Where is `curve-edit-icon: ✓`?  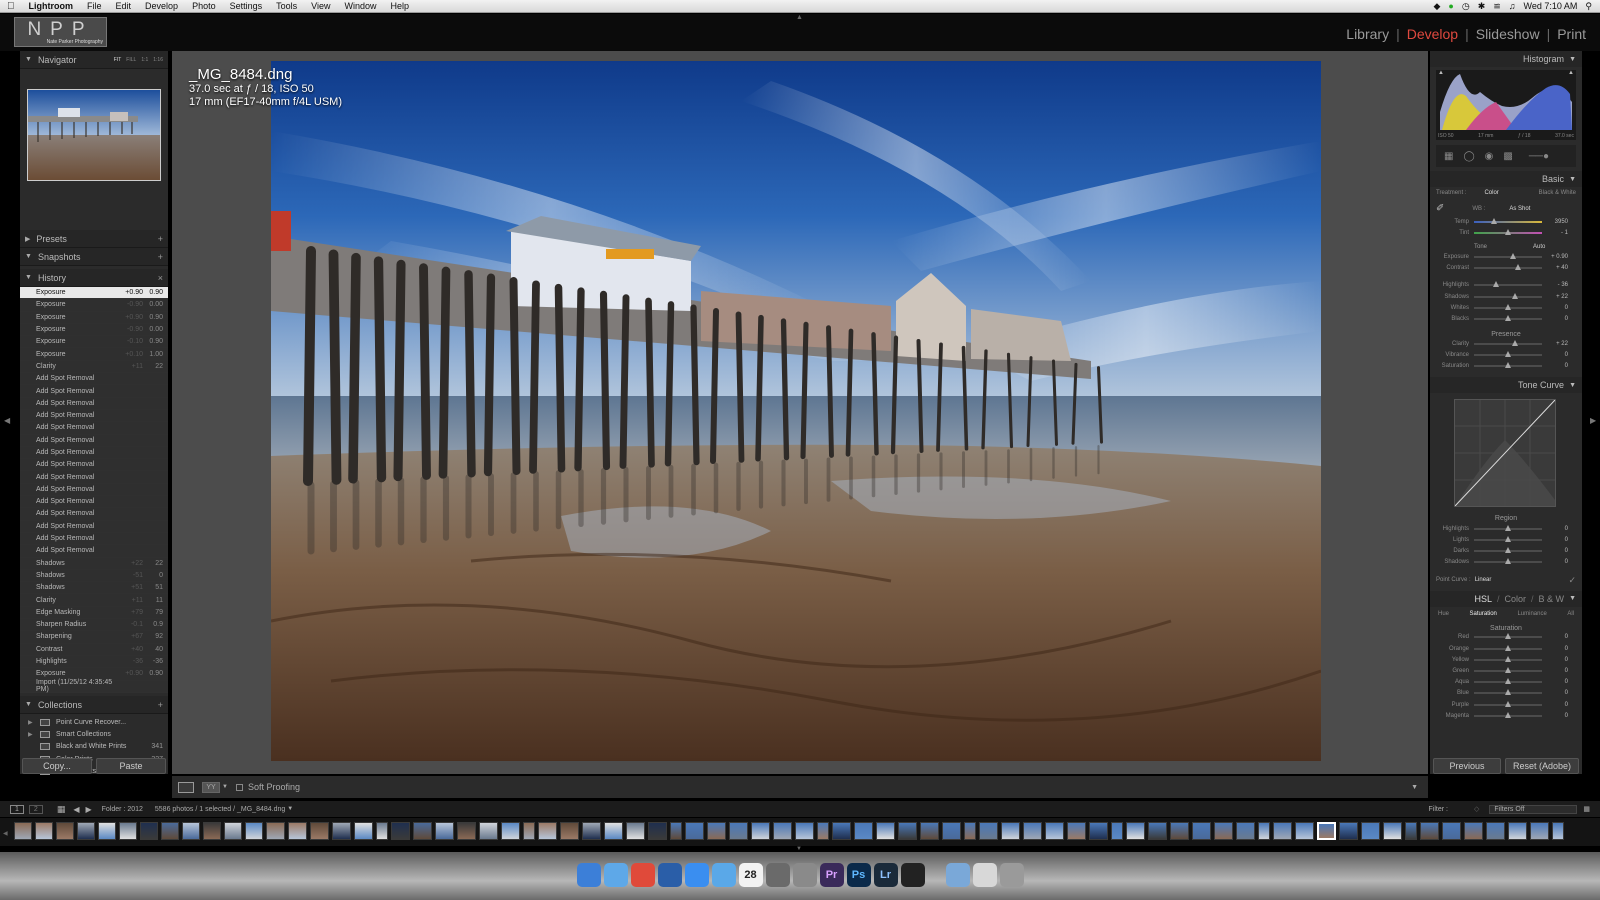 curve-edit-icon: ✓ is located at coordinates (1572, 580).